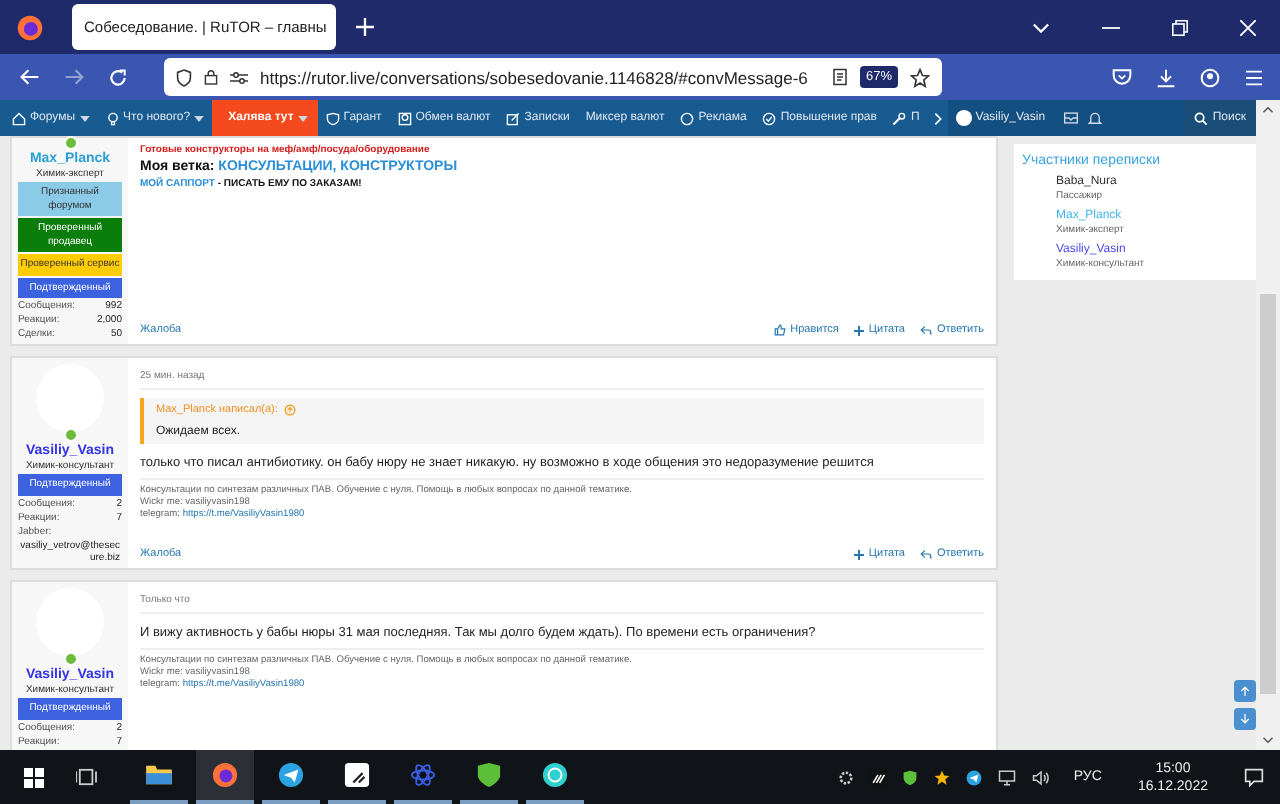 The width and height of the screenshot is (1280, 804). I want to click on scroll-up-button, so click(1245, 691).